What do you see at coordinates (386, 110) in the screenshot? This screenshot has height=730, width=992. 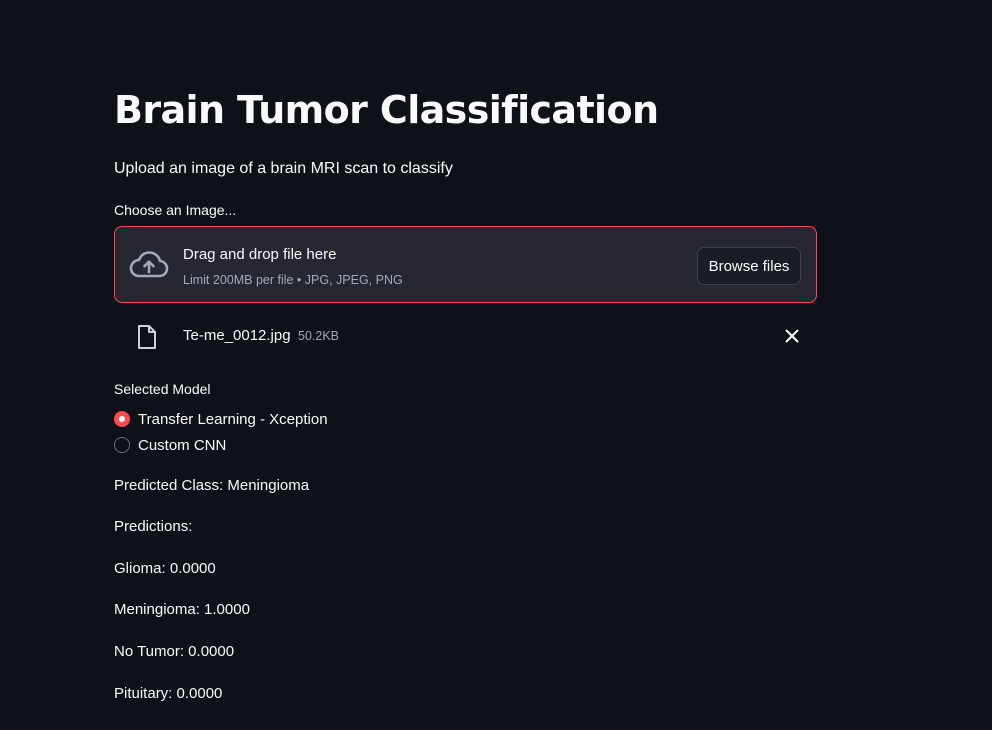 I see `page-title: Brain Tumor Classification` at bounding box center [386, 110].